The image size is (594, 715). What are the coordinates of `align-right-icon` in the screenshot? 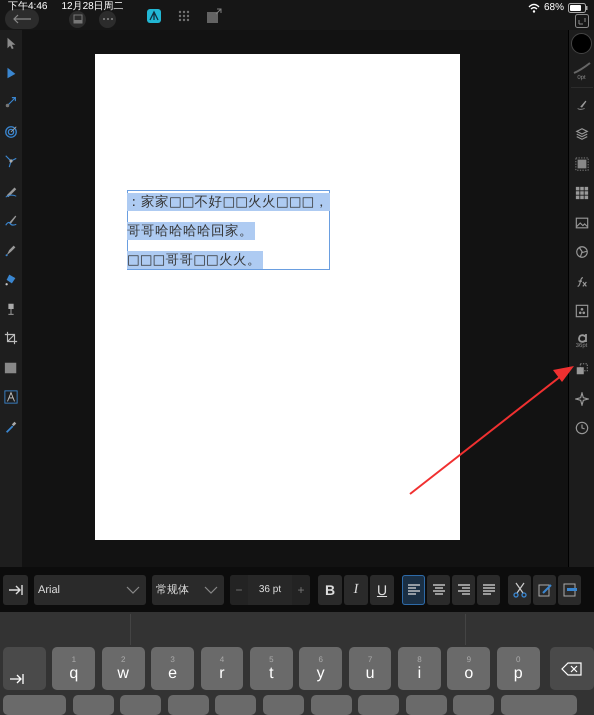 It's located at (464, 590).